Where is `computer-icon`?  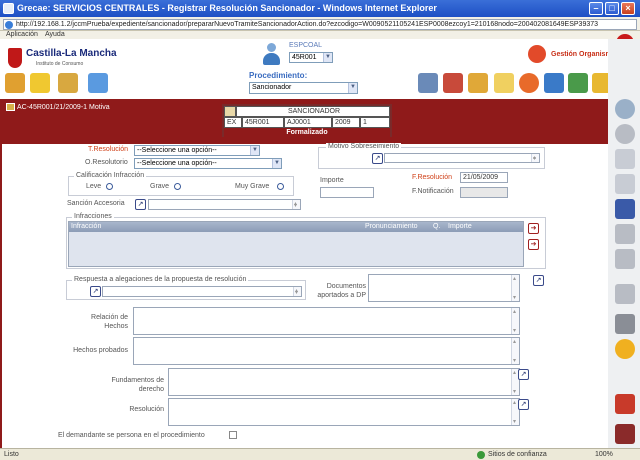
computer-icon is located at coordinates (428, 83).